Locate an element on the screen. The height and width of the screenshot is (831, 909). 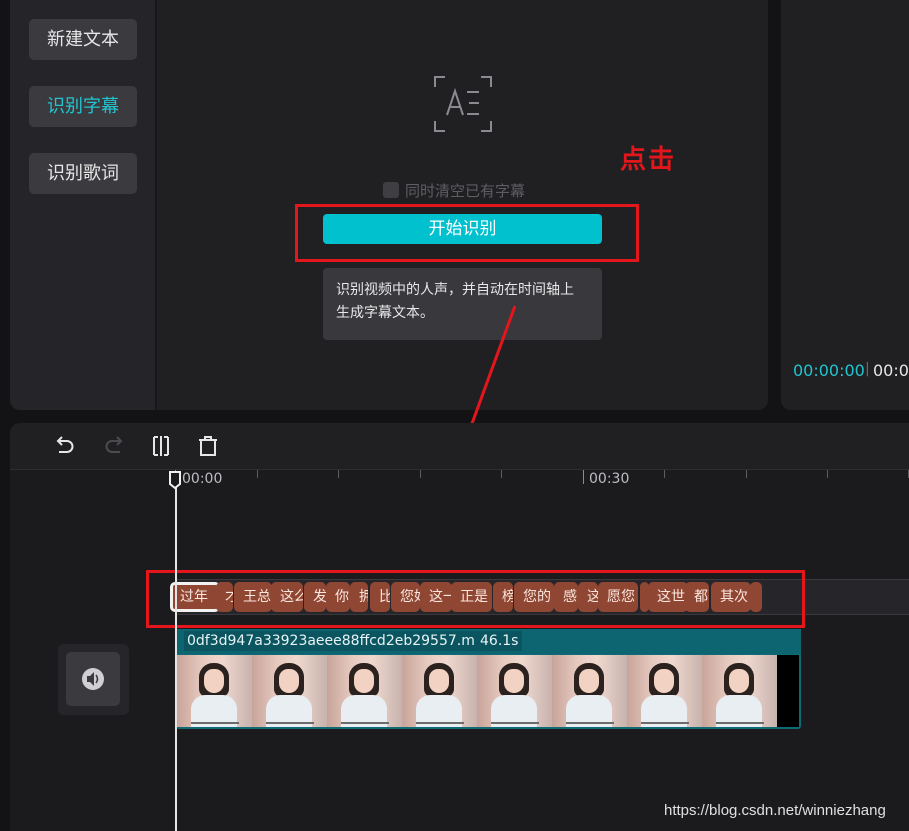
subtitle-recognition-icon is located at coordinates (463, 104).